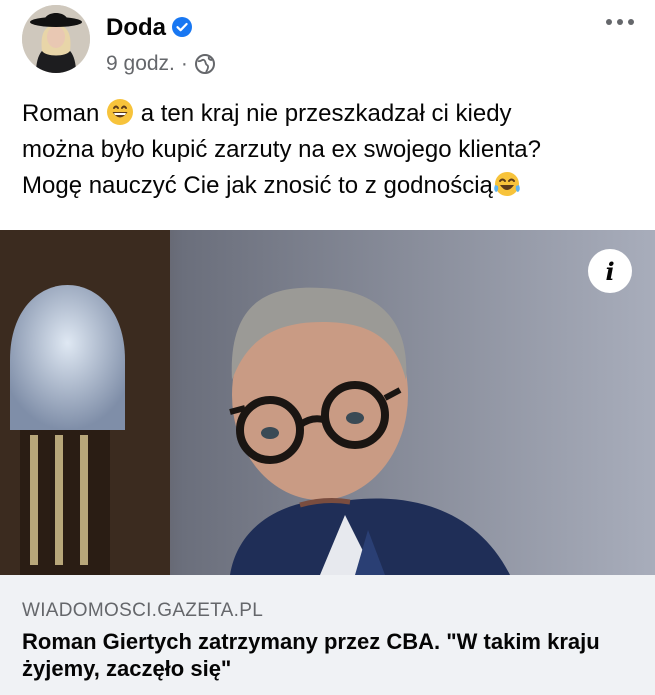  What do you see at coordinates (140, 64) in the screenshot?
I see `post-timestamp: 9 godz.` at bounding box center [140, 64].